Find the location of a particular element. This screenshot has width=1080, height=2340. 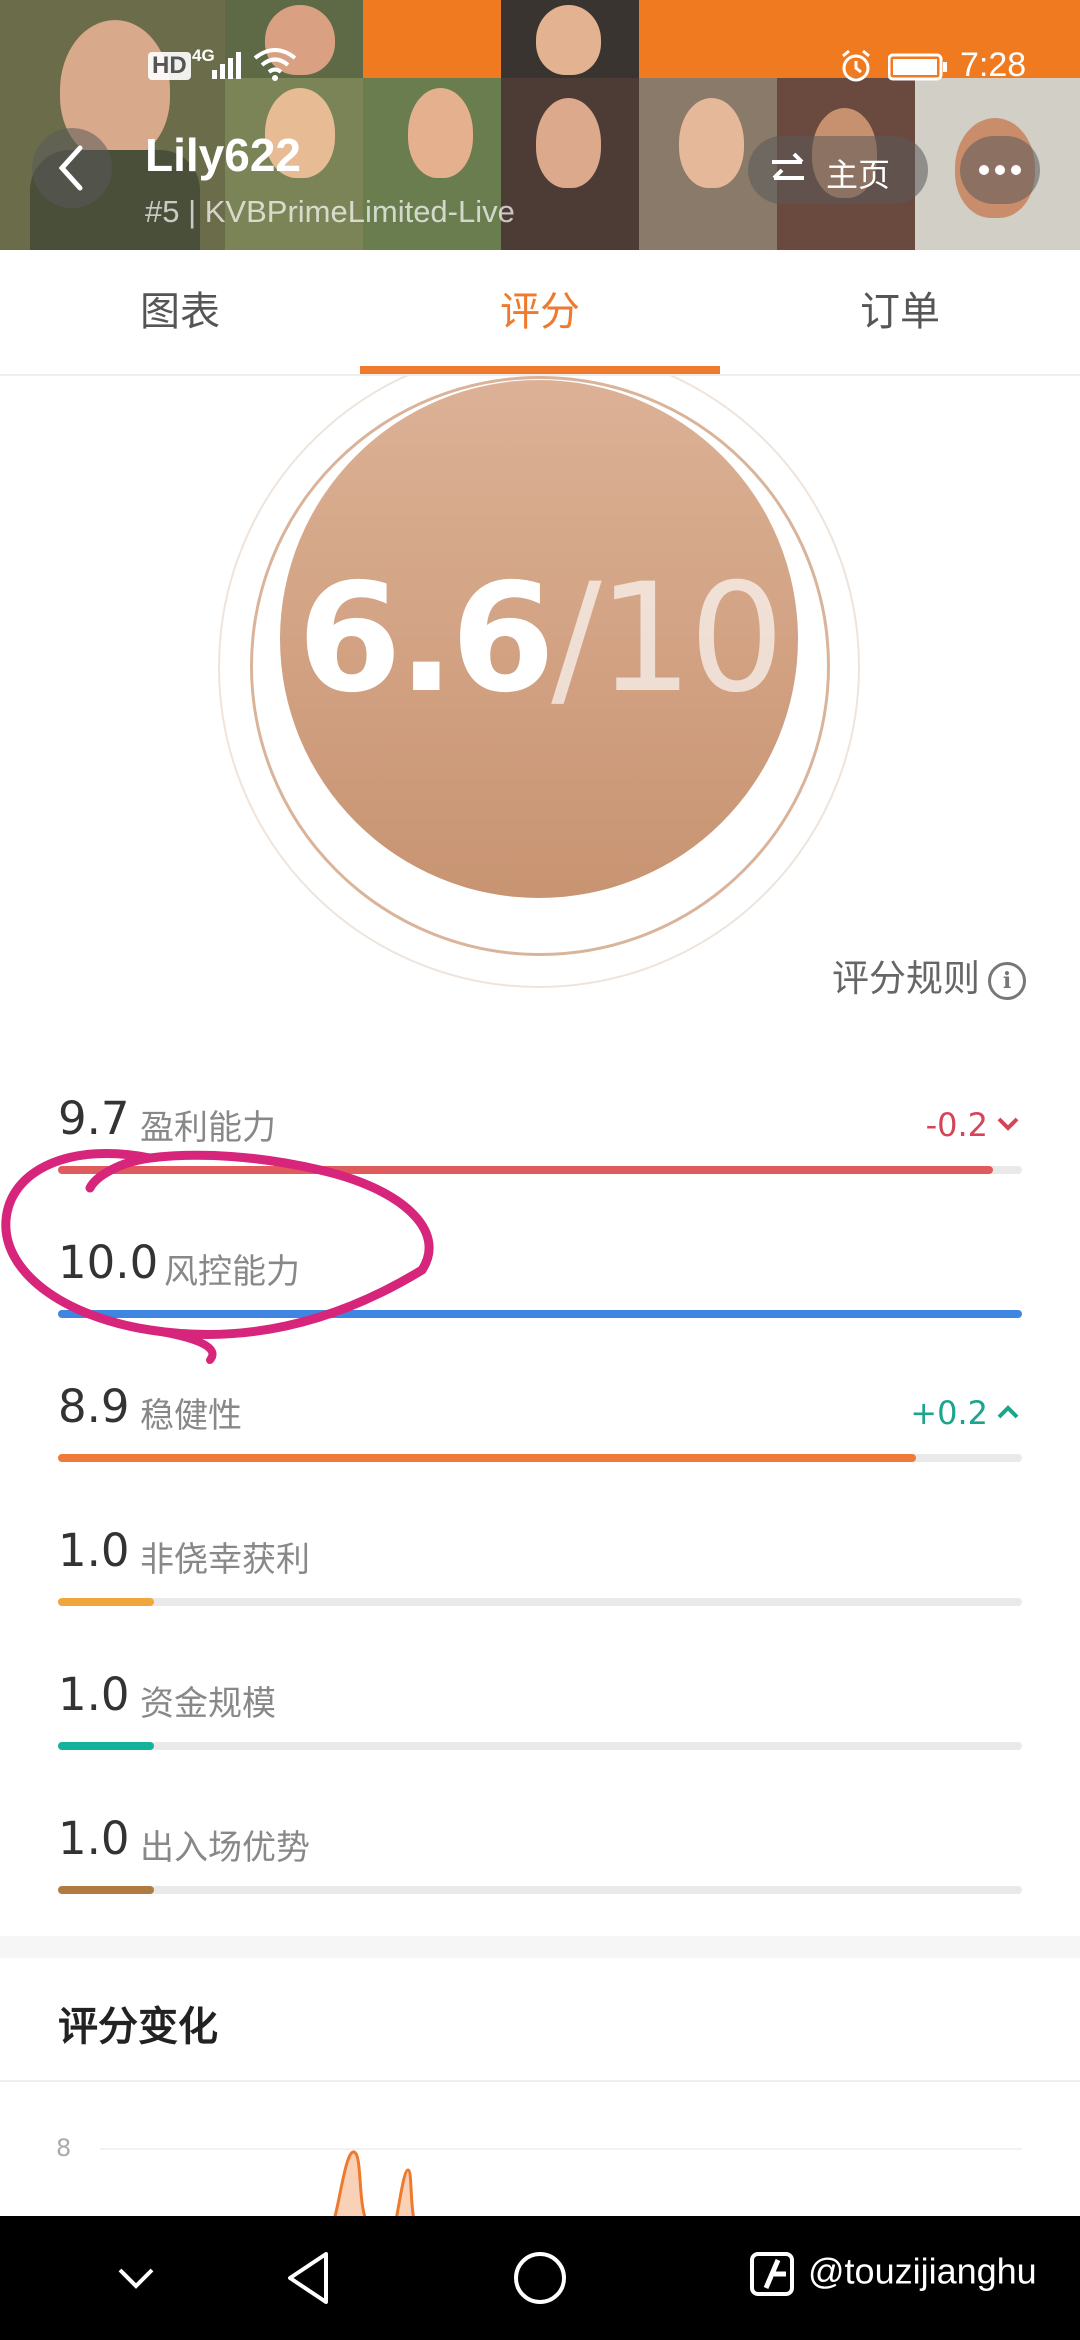

metric-label: 资金规模 is located at coordinates (208, 1704).